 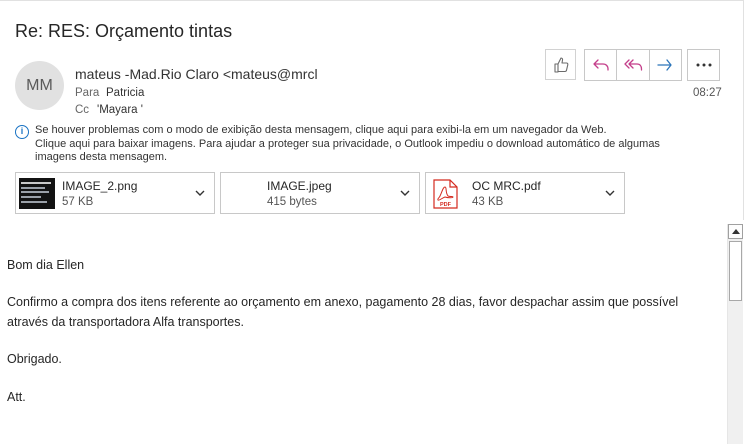 I want to click on attachment-image-2: IMAGE_2.png 57 KB, so click(x=115, y=193).